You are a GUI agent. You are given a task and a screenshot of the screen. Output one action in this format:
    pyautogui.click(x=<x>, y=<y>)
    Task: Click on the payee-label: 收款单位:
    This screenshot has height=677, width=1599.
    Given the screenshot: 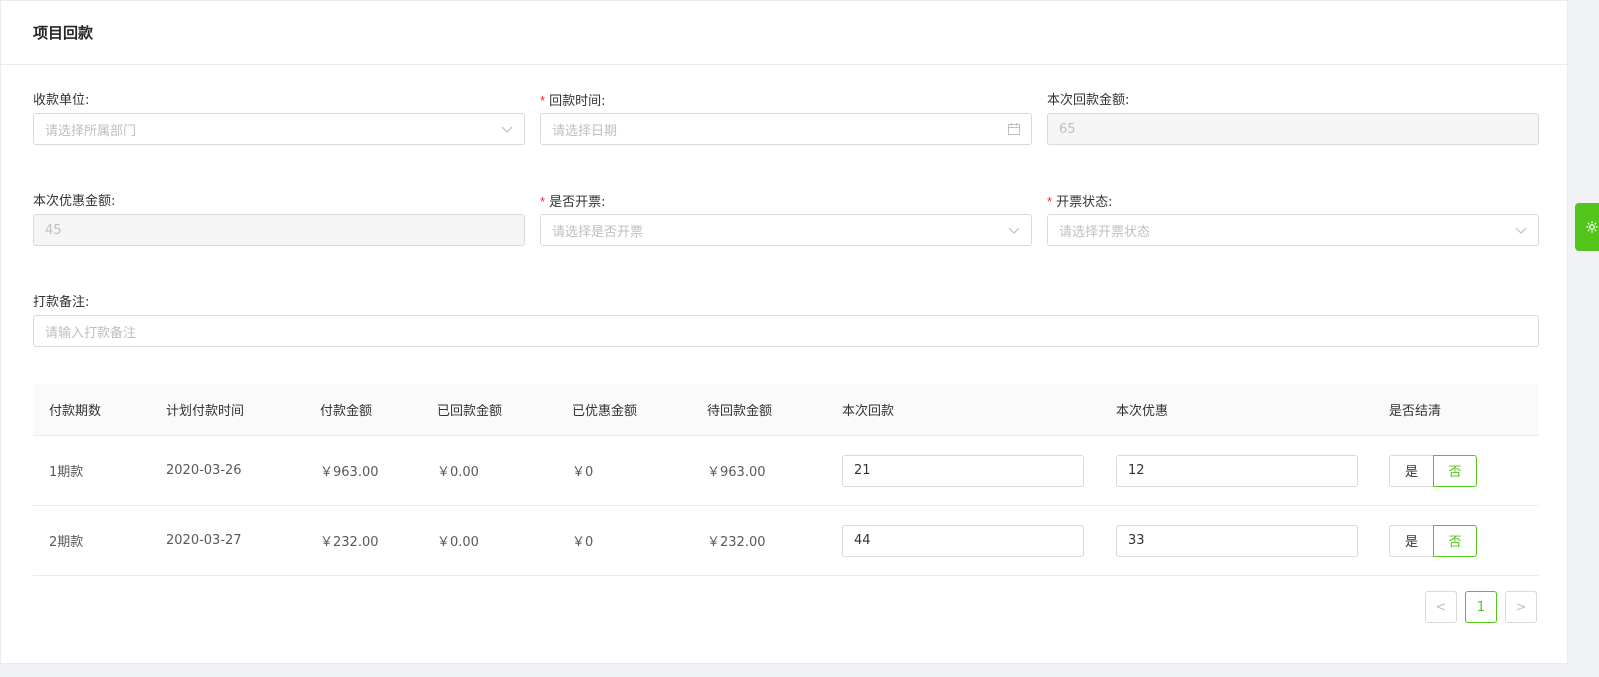 What is the action you would take?
    pyautogui.click(x=61, y=100)
    